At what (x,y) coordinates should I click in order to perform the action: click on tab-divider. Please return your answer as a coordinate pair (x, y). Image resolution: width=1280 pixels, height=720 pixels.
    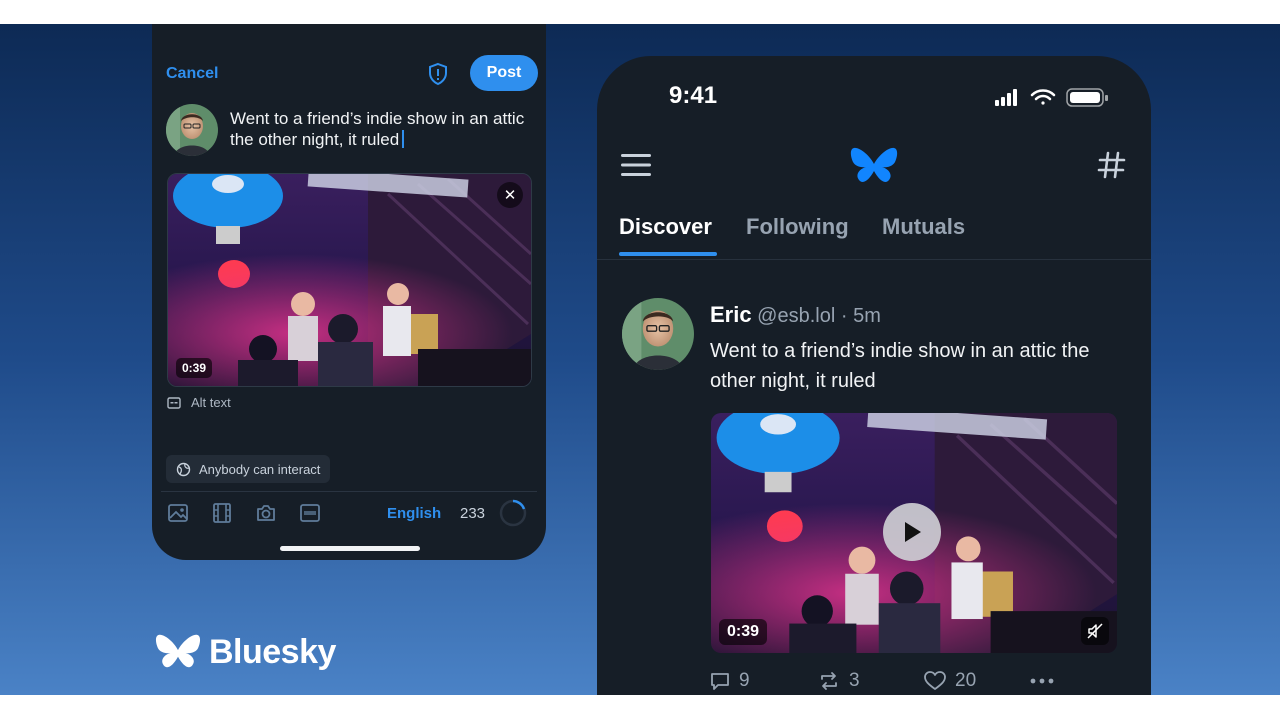
    Looking at the image, I should click on (874, 259).